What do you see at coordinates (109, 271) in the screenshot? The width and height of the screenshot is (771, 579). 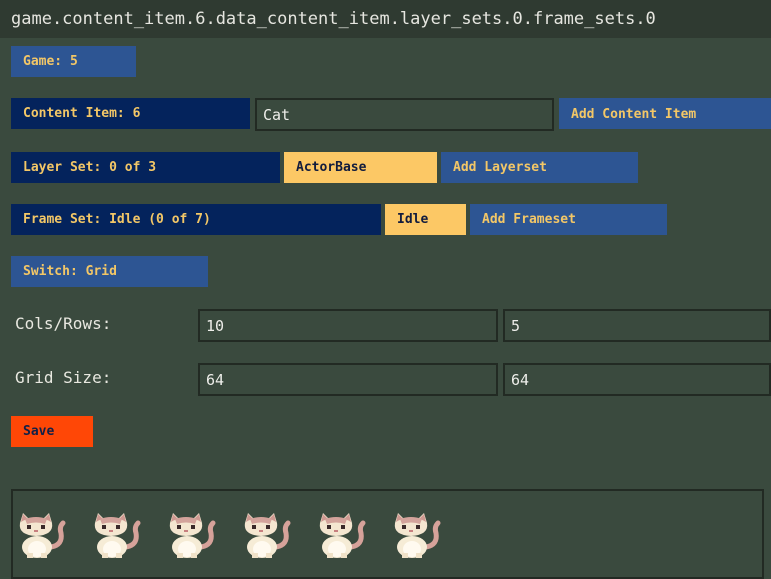 I see `switch-grid-button: Switch: Grid` at bounding box center [109, 271].